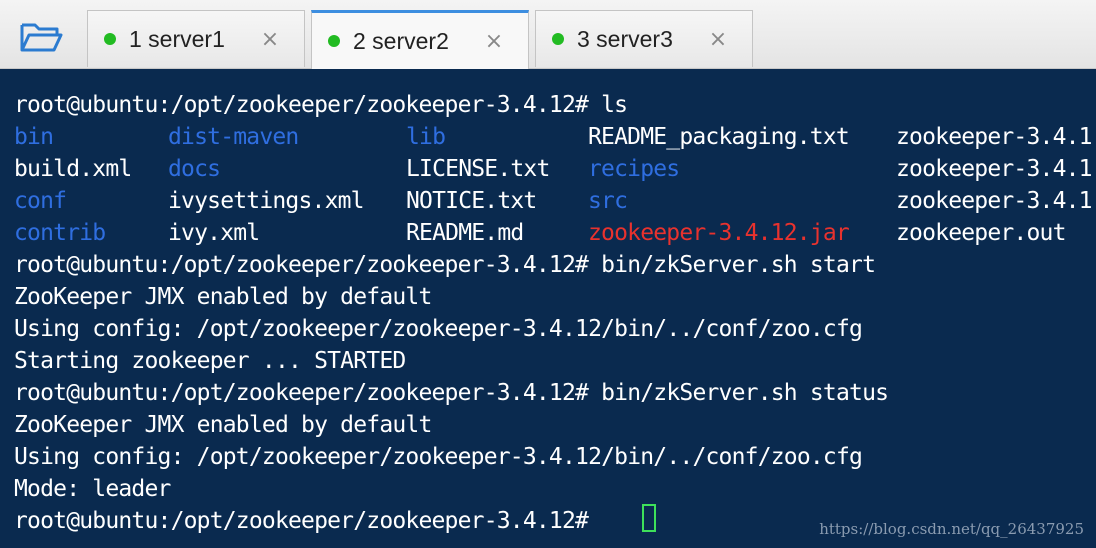 This screenshot has height=548, width=1096. Describe the element at coordinates (60, 233) in the screenshot. I see `ls-entry-dir: contrib` at that location.